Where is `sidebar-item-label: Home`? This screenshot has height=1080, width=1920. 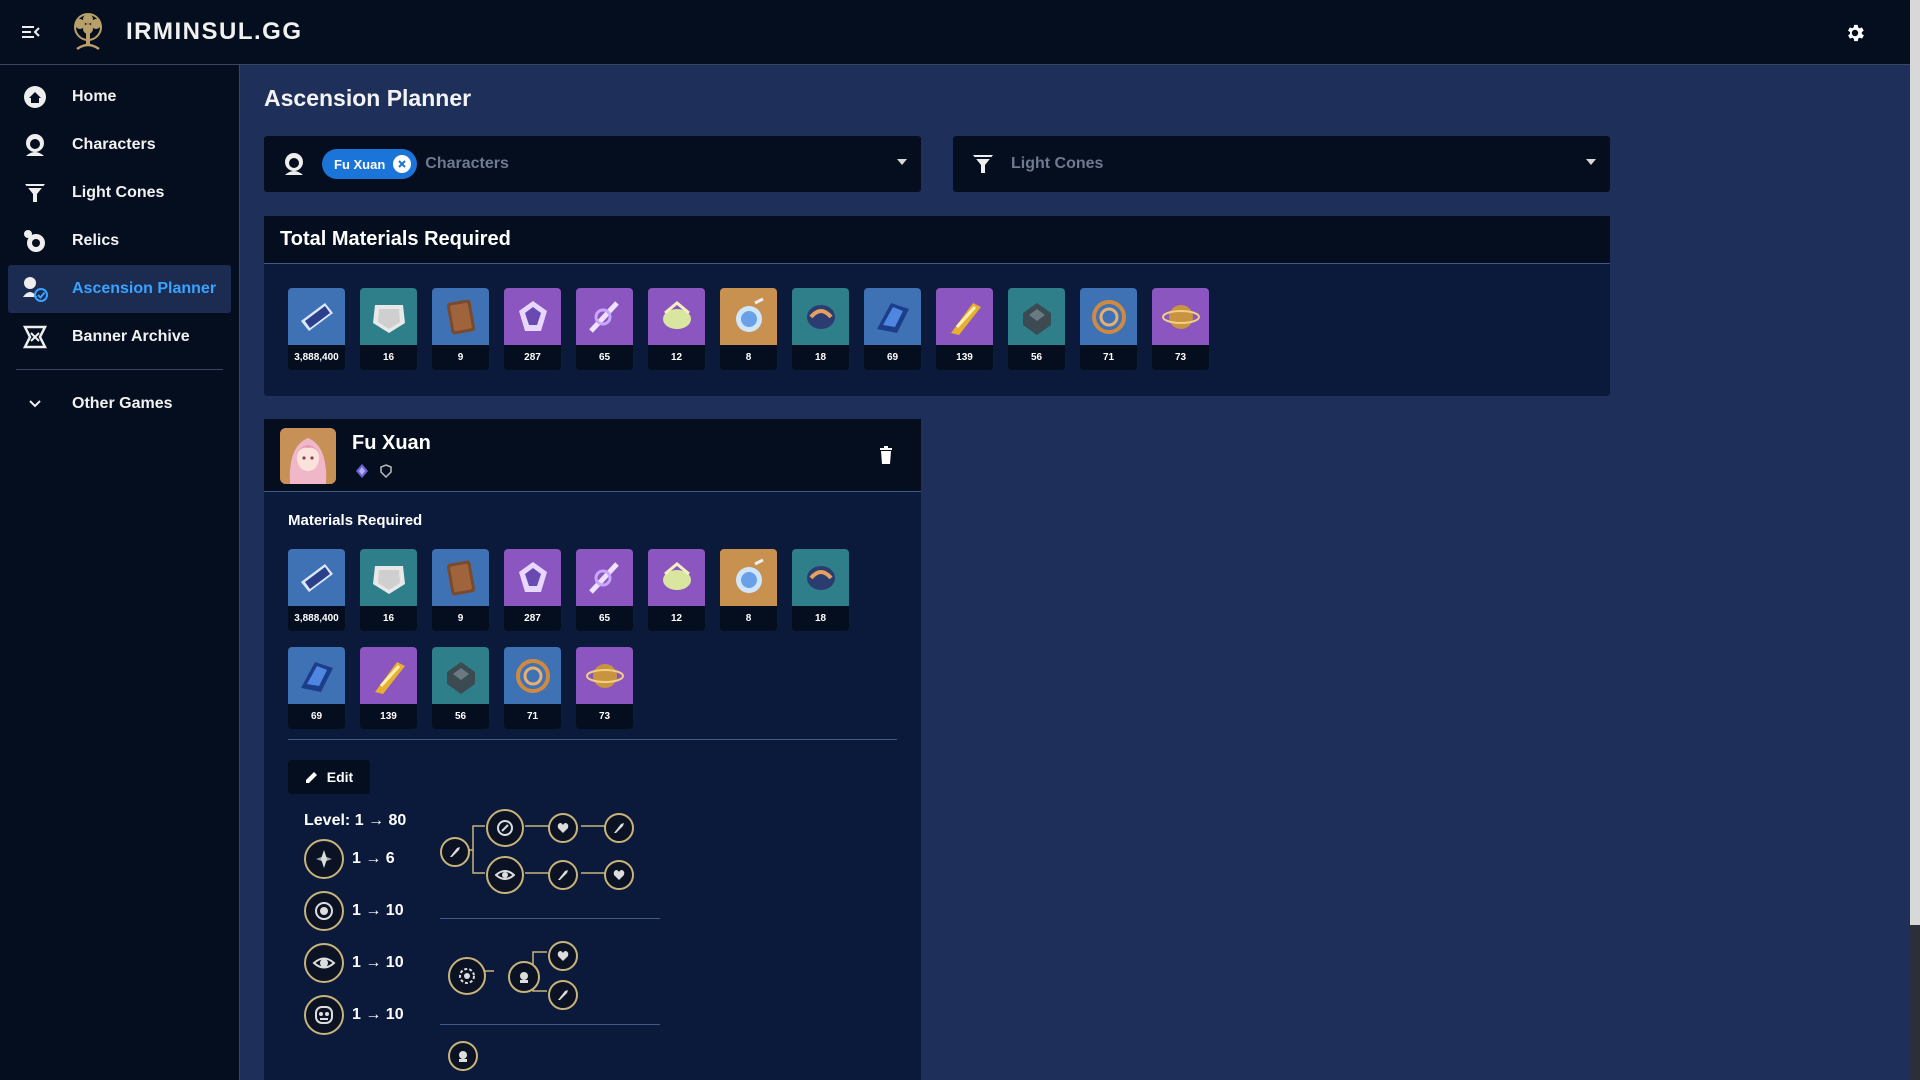 sidebar-item-label: Home is located at coordinates (94, 96).